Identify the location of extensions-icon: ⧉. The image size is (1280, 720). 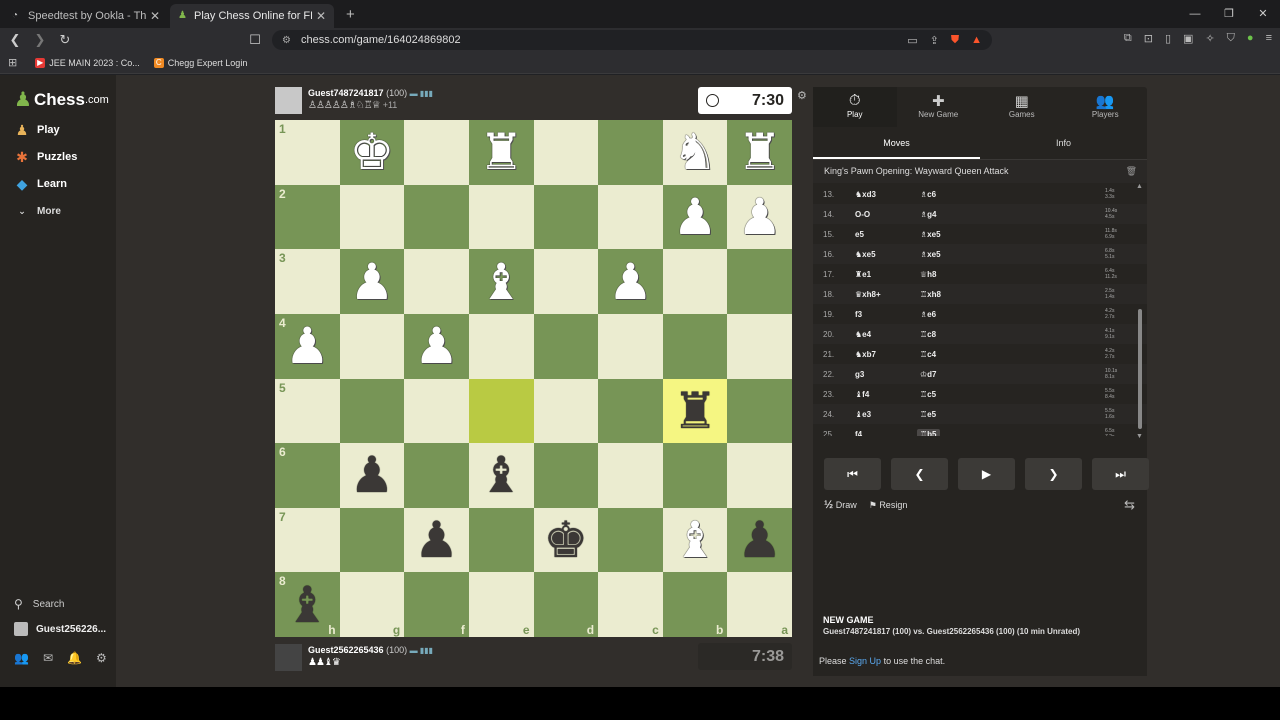
(1128, 38).